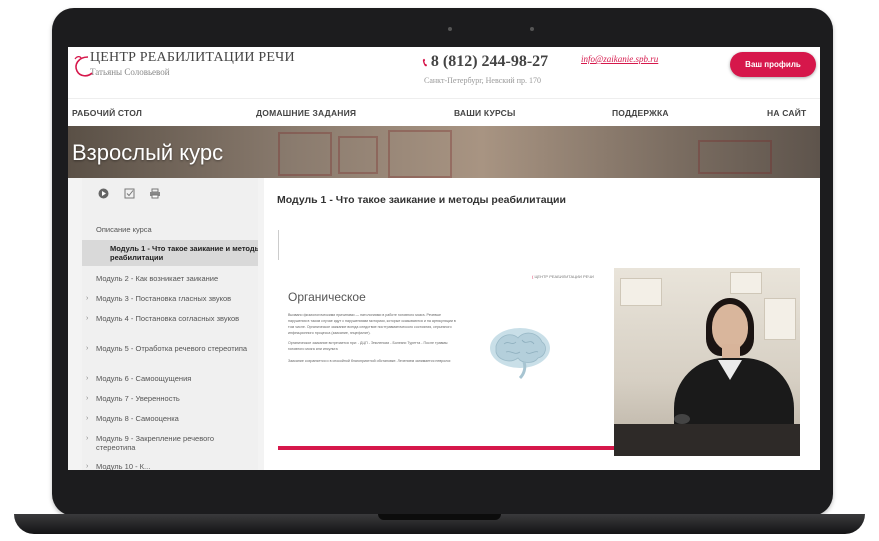  What do you see at coordinates (489, 61) in the screenshot?
I see `phone-text: 8 (812) 244-98-27` at bounding box center [489, 61].